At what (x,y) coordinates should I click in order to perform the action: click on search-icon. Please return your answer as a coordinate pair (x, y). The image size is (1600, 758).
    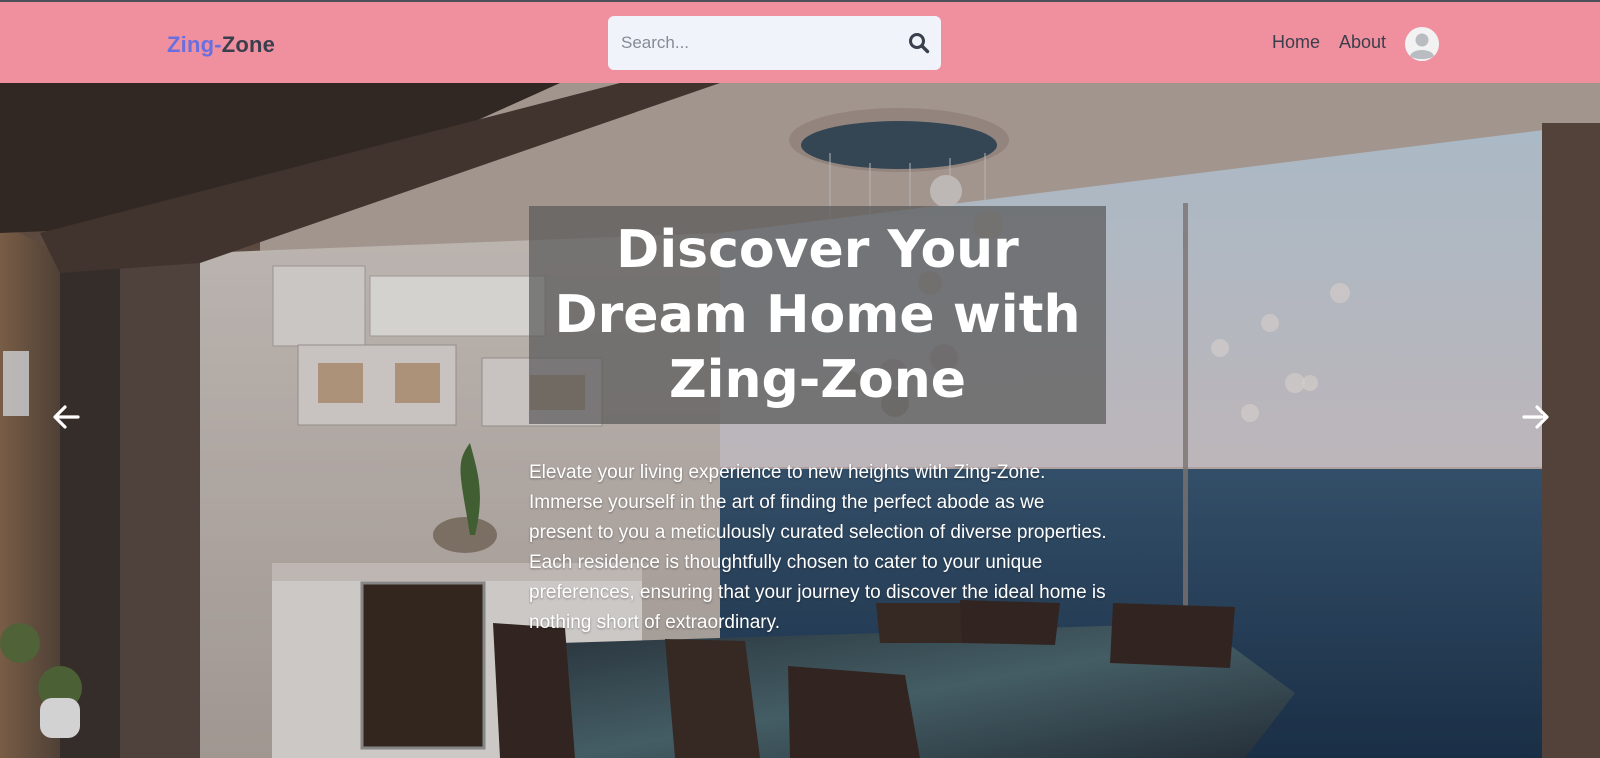
    Looking at the image, I should click on (919, 43).